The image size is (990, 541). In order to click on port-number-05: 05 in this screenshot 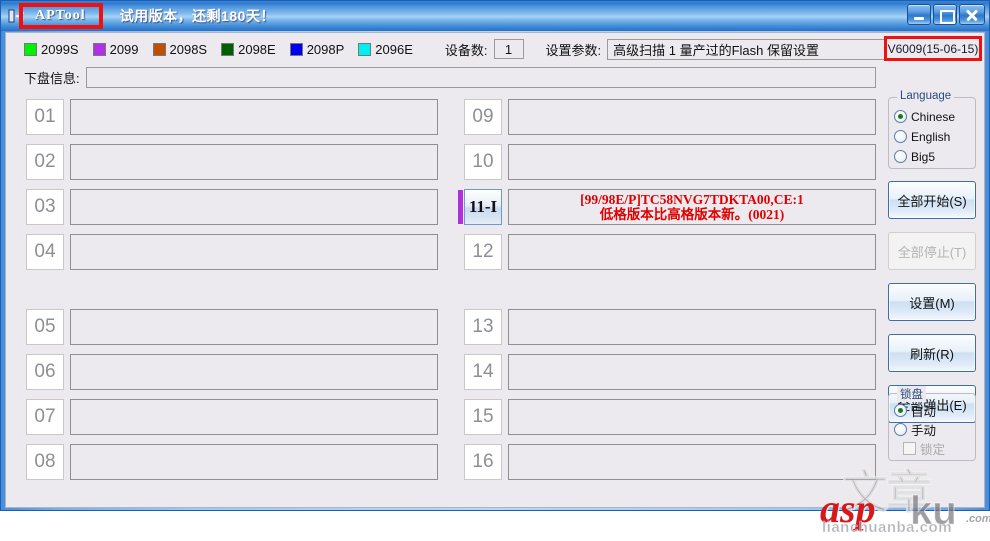, I will do `click(45, 327)`.